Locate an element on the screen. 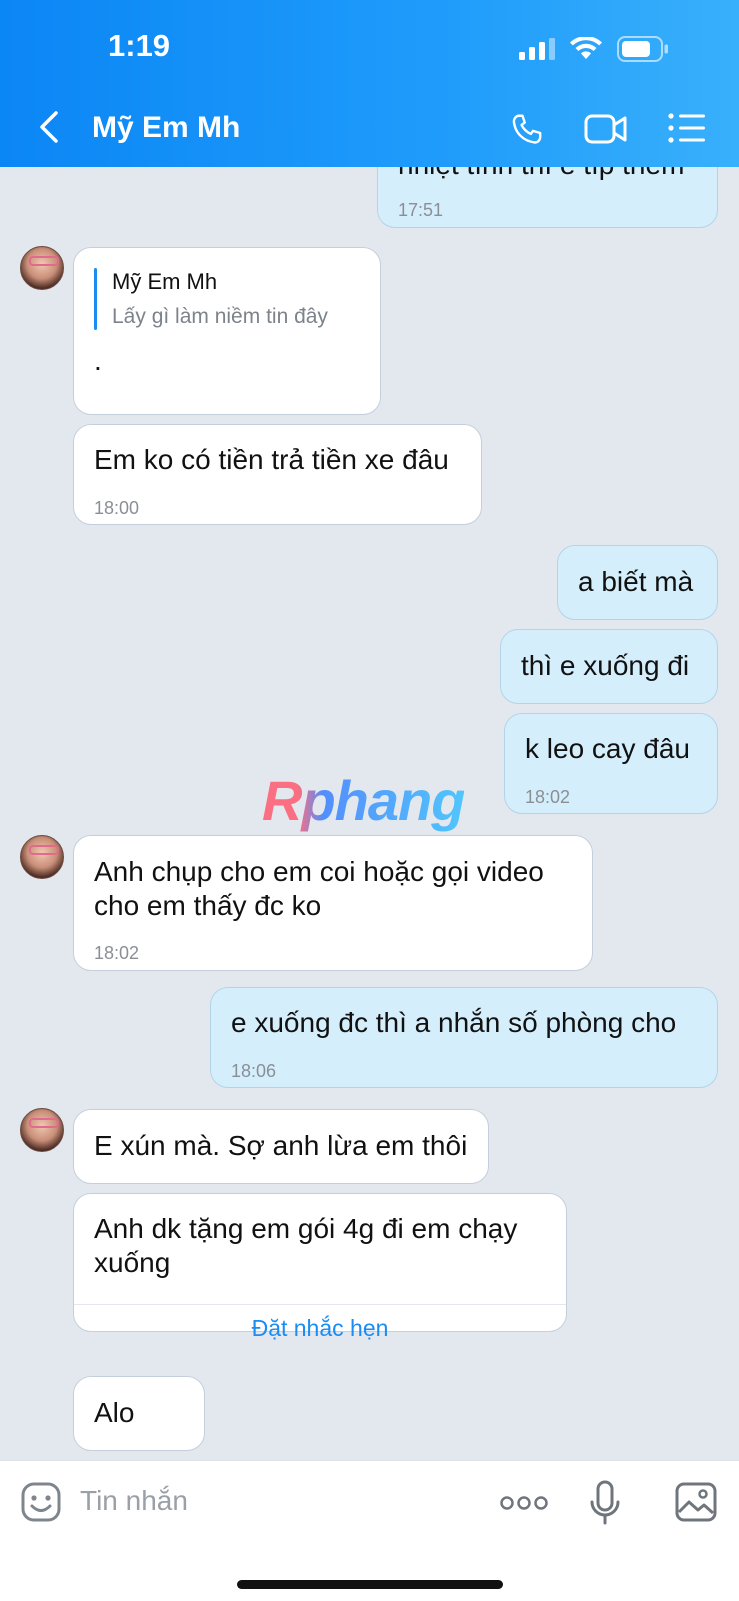 This screenshot has height=1601, width=739. message-text: thì e xuống đi is located at coordinates (605, 665).